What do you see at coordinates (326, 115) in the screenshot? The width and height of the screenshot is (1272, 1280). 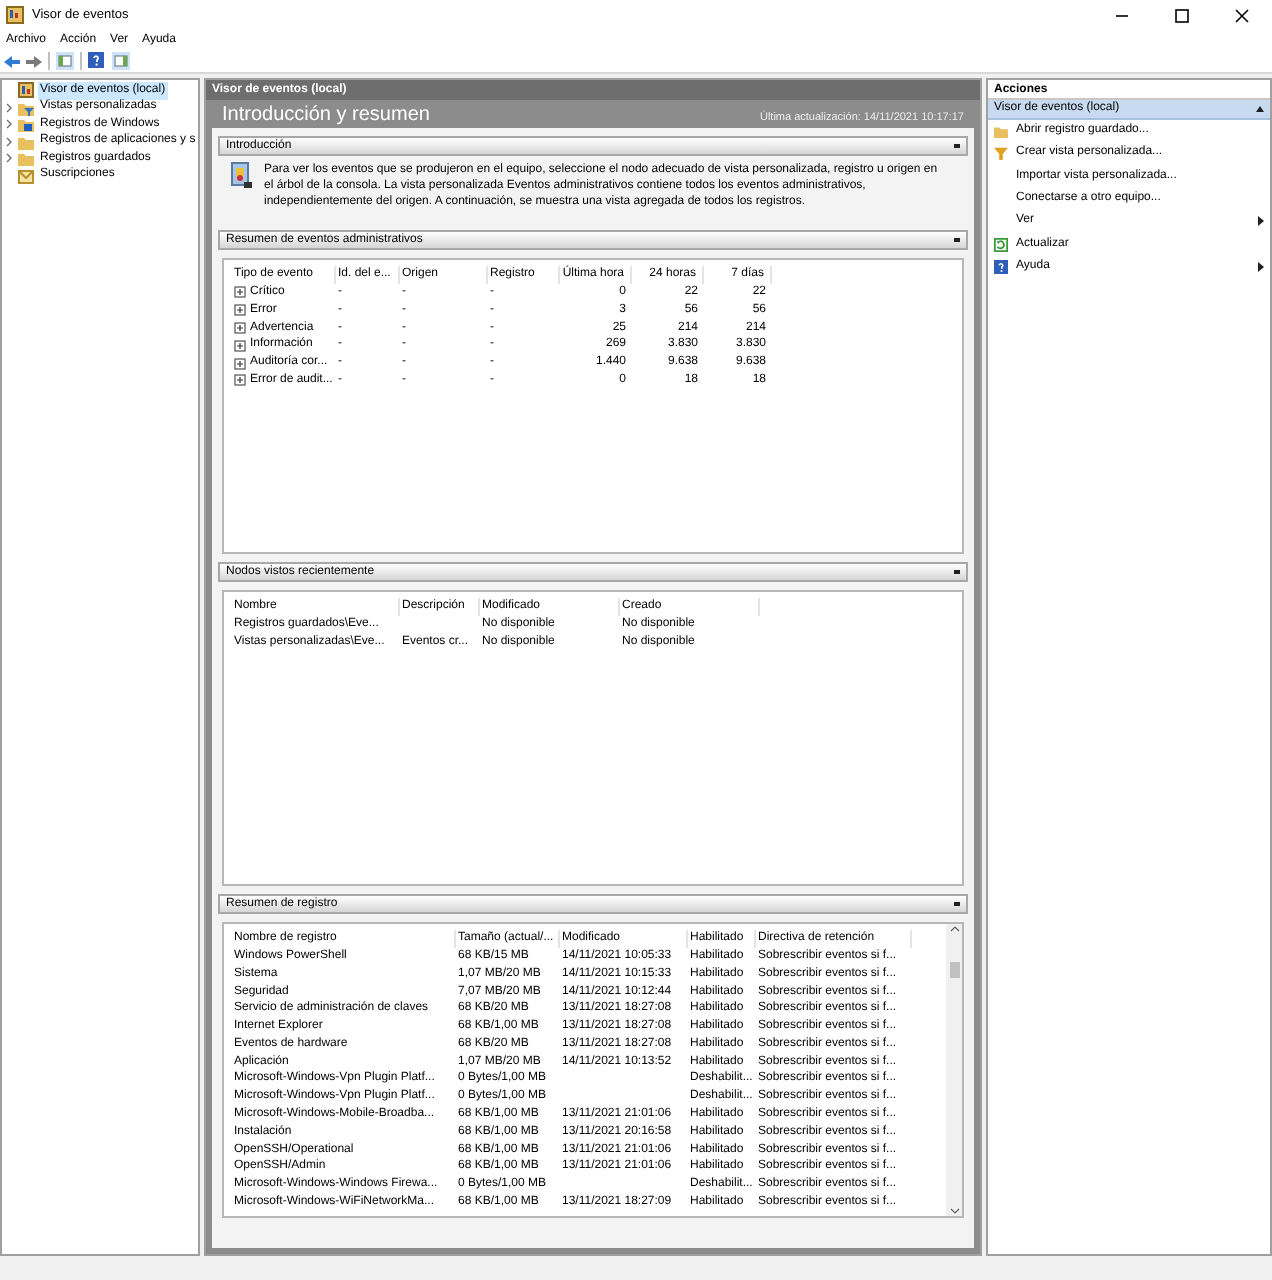 I see `page-title: Introducción y resumen` at bounding box center [326, 115].